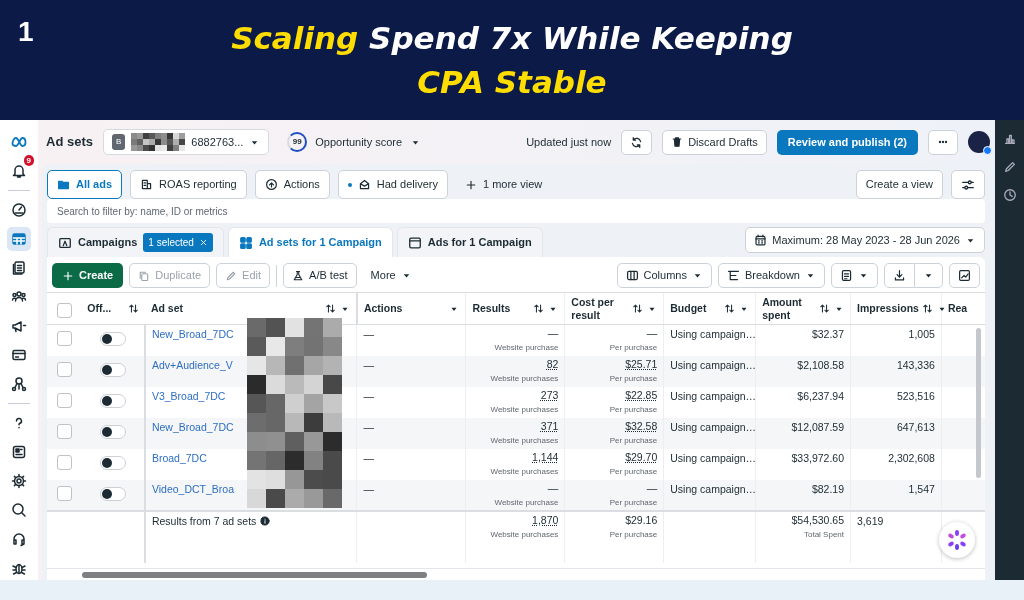 This screenshot has width=1024, height=600. Describe the element at coordinates (915, 426) in the screenshot. I see `table-cell: 647,613` at that location.